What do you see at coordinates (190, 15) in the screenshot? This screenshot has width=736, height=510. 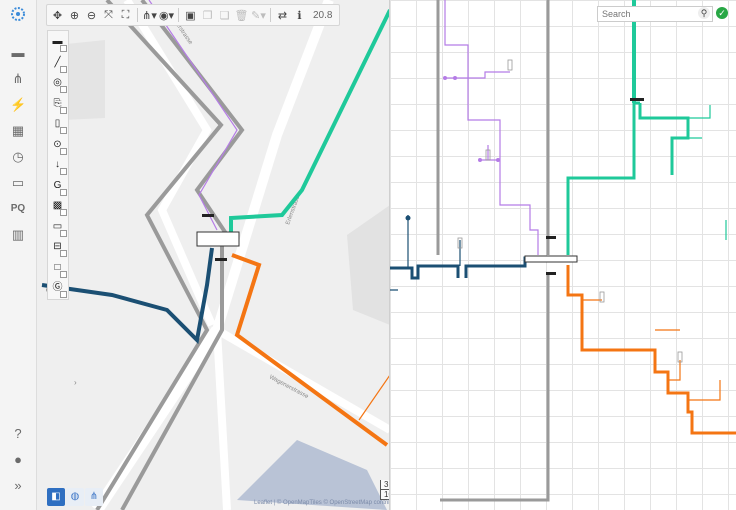 I see `image-icon: ▣` at bounding box center [190, 15].